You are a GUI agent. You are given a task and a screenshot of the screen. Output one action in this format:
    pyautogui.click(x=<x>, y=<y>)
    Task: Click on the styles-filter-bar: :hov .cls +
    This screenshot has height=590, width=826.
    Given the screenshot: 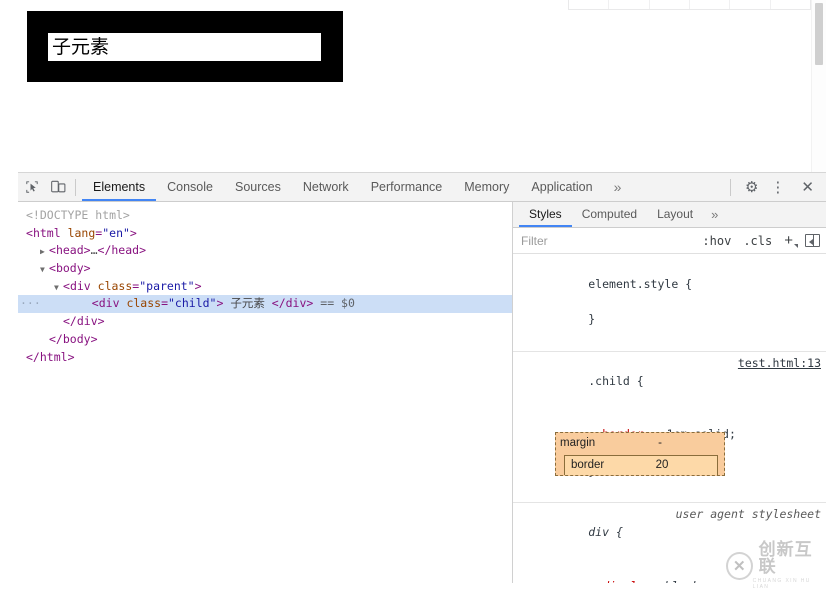 What is the action you would take?
    pyautogui.click(x=669, y=241)
    